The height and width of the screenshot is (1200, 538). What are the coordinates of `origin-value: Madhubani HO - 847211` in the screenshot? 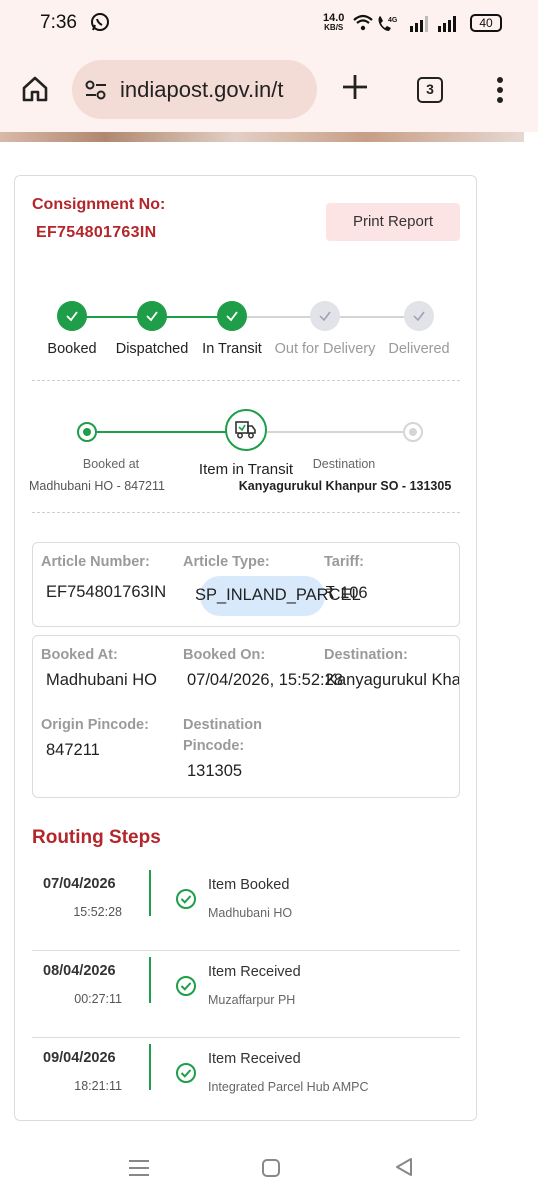 It's located at (97, 486).